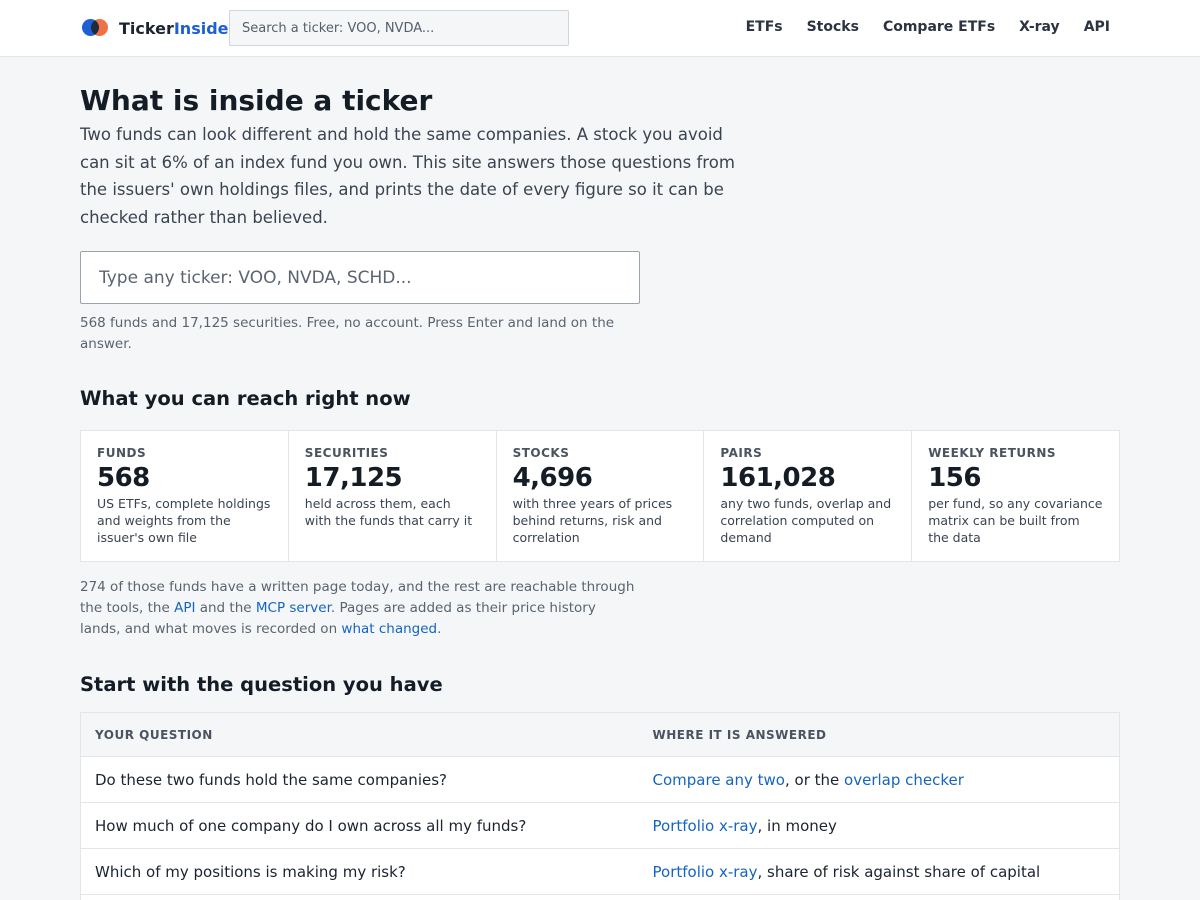 This screenshot has height=900, width=1200. Describe the element at coordinates (904, 780) in the screenshot. I see `overlap-checker-link: overlap checker` at that location.